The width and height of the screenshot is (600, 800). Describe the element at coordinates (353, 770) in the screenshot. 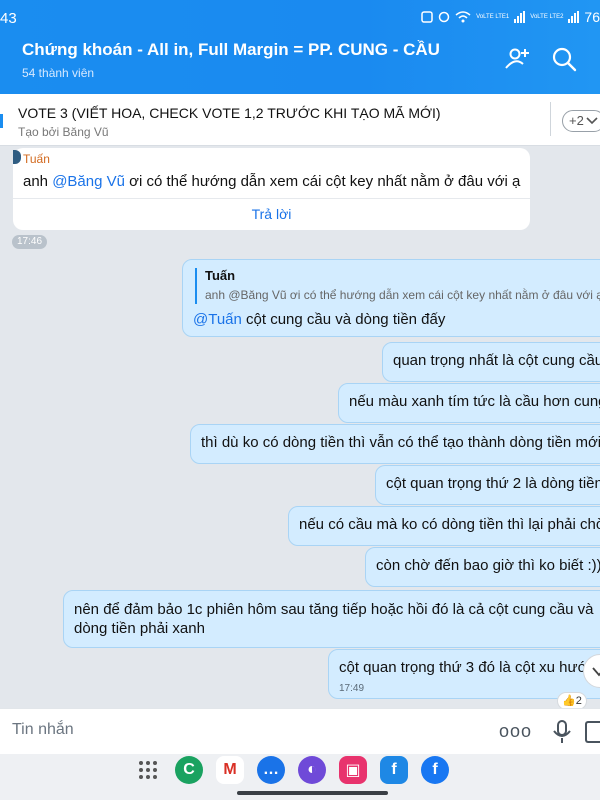

I see `screen-recorder-icon: ▣` at that location.